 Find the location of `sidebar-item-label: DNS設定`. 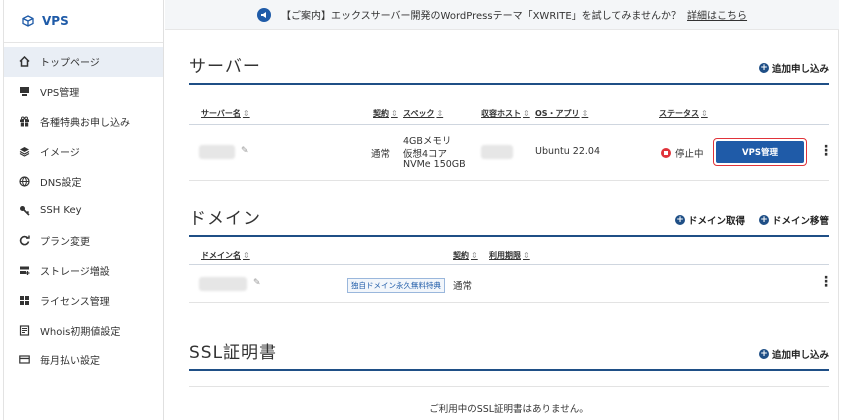

sidebar-item-label: DNS設定 is located at coordinates (61, 183).